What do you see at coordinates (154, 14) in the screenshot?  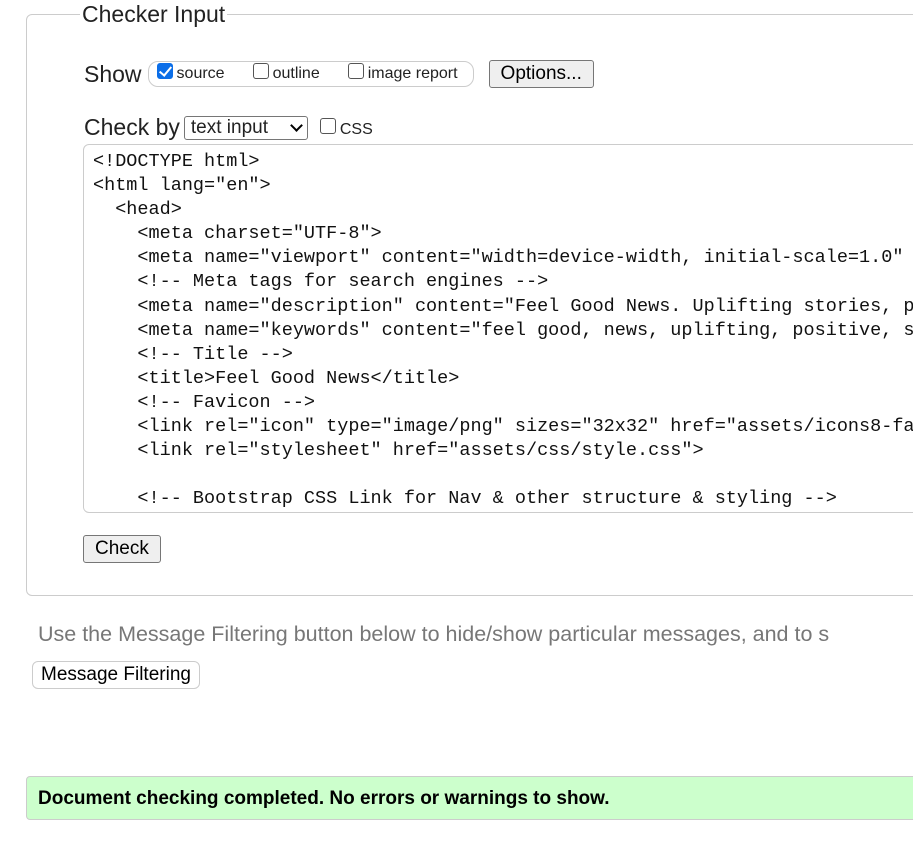 I see `checker-input-legend: Checker Input` at bounding box center [154, 14].